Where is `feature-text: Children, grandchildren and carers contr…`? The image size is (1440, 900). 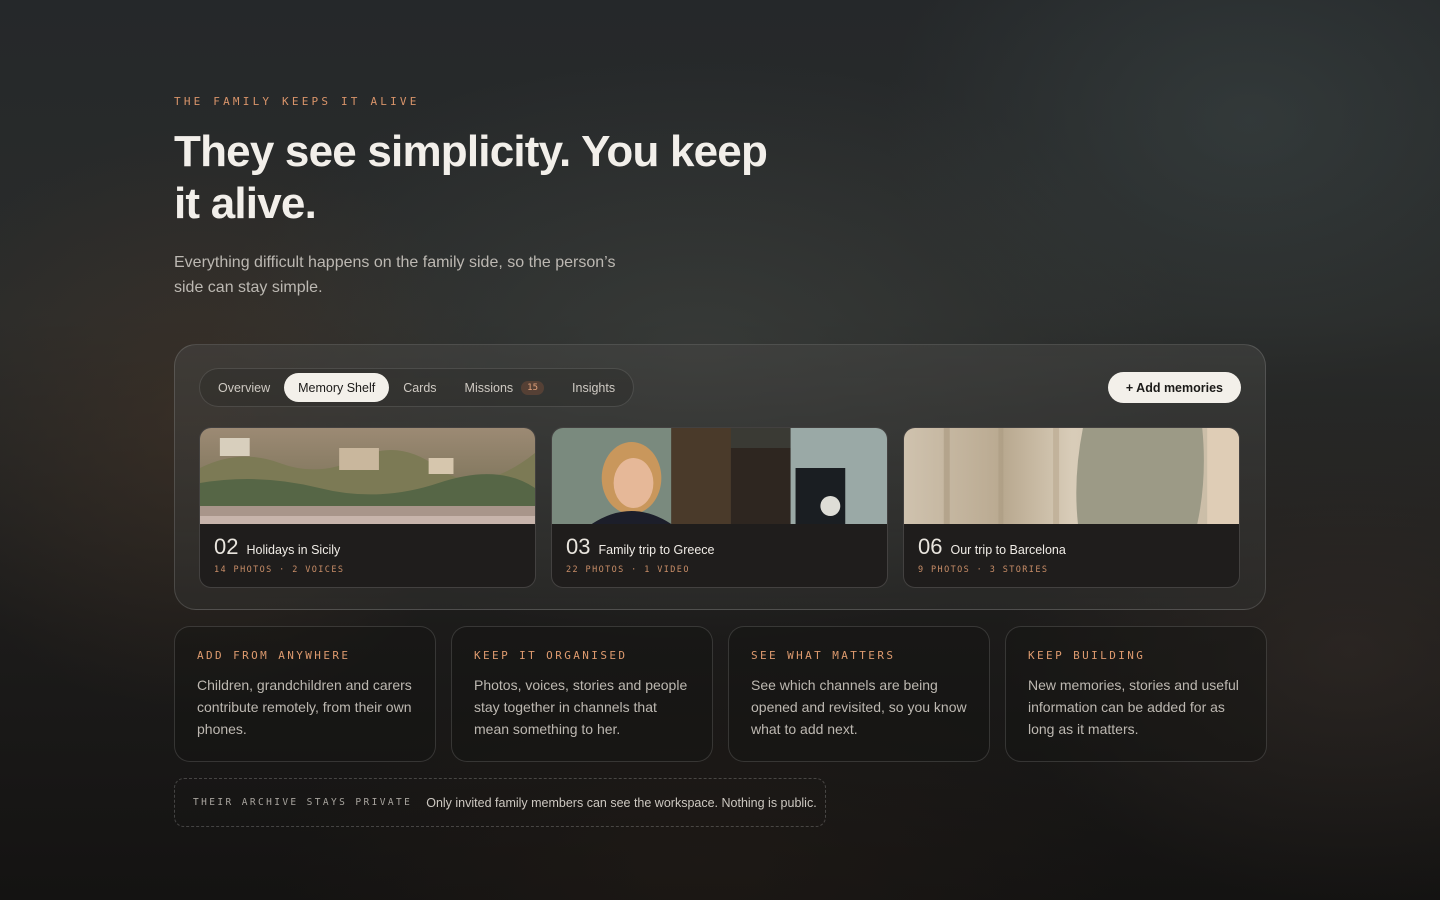 feature-text: Children, grandchildren and carers contr… is located at coordinates (304, 707).